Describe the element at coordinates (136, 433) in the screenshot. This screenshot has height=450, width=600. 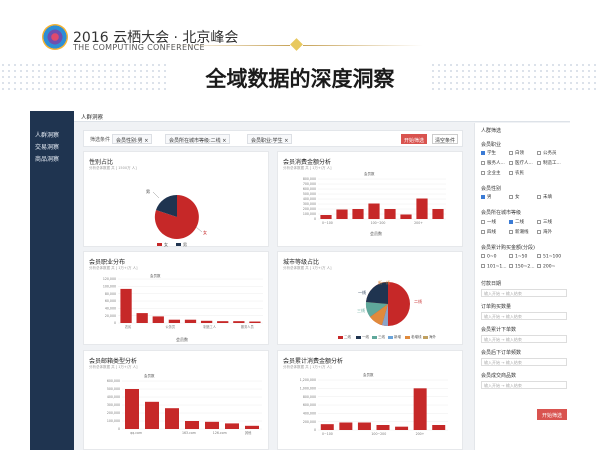
I see `x-tick-label: qq.com` at that location.